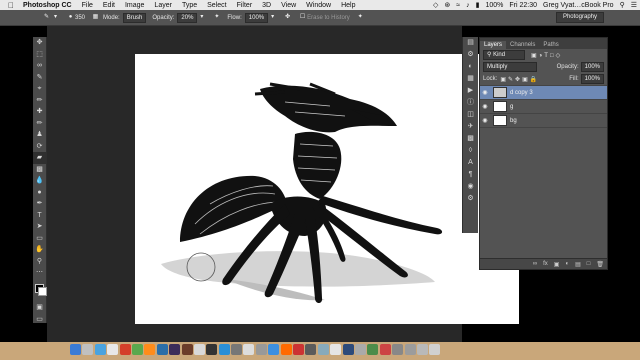 The width and height of the screenshot is (640, 360). I want to click on documents-stack-icon, so click(422, 349).